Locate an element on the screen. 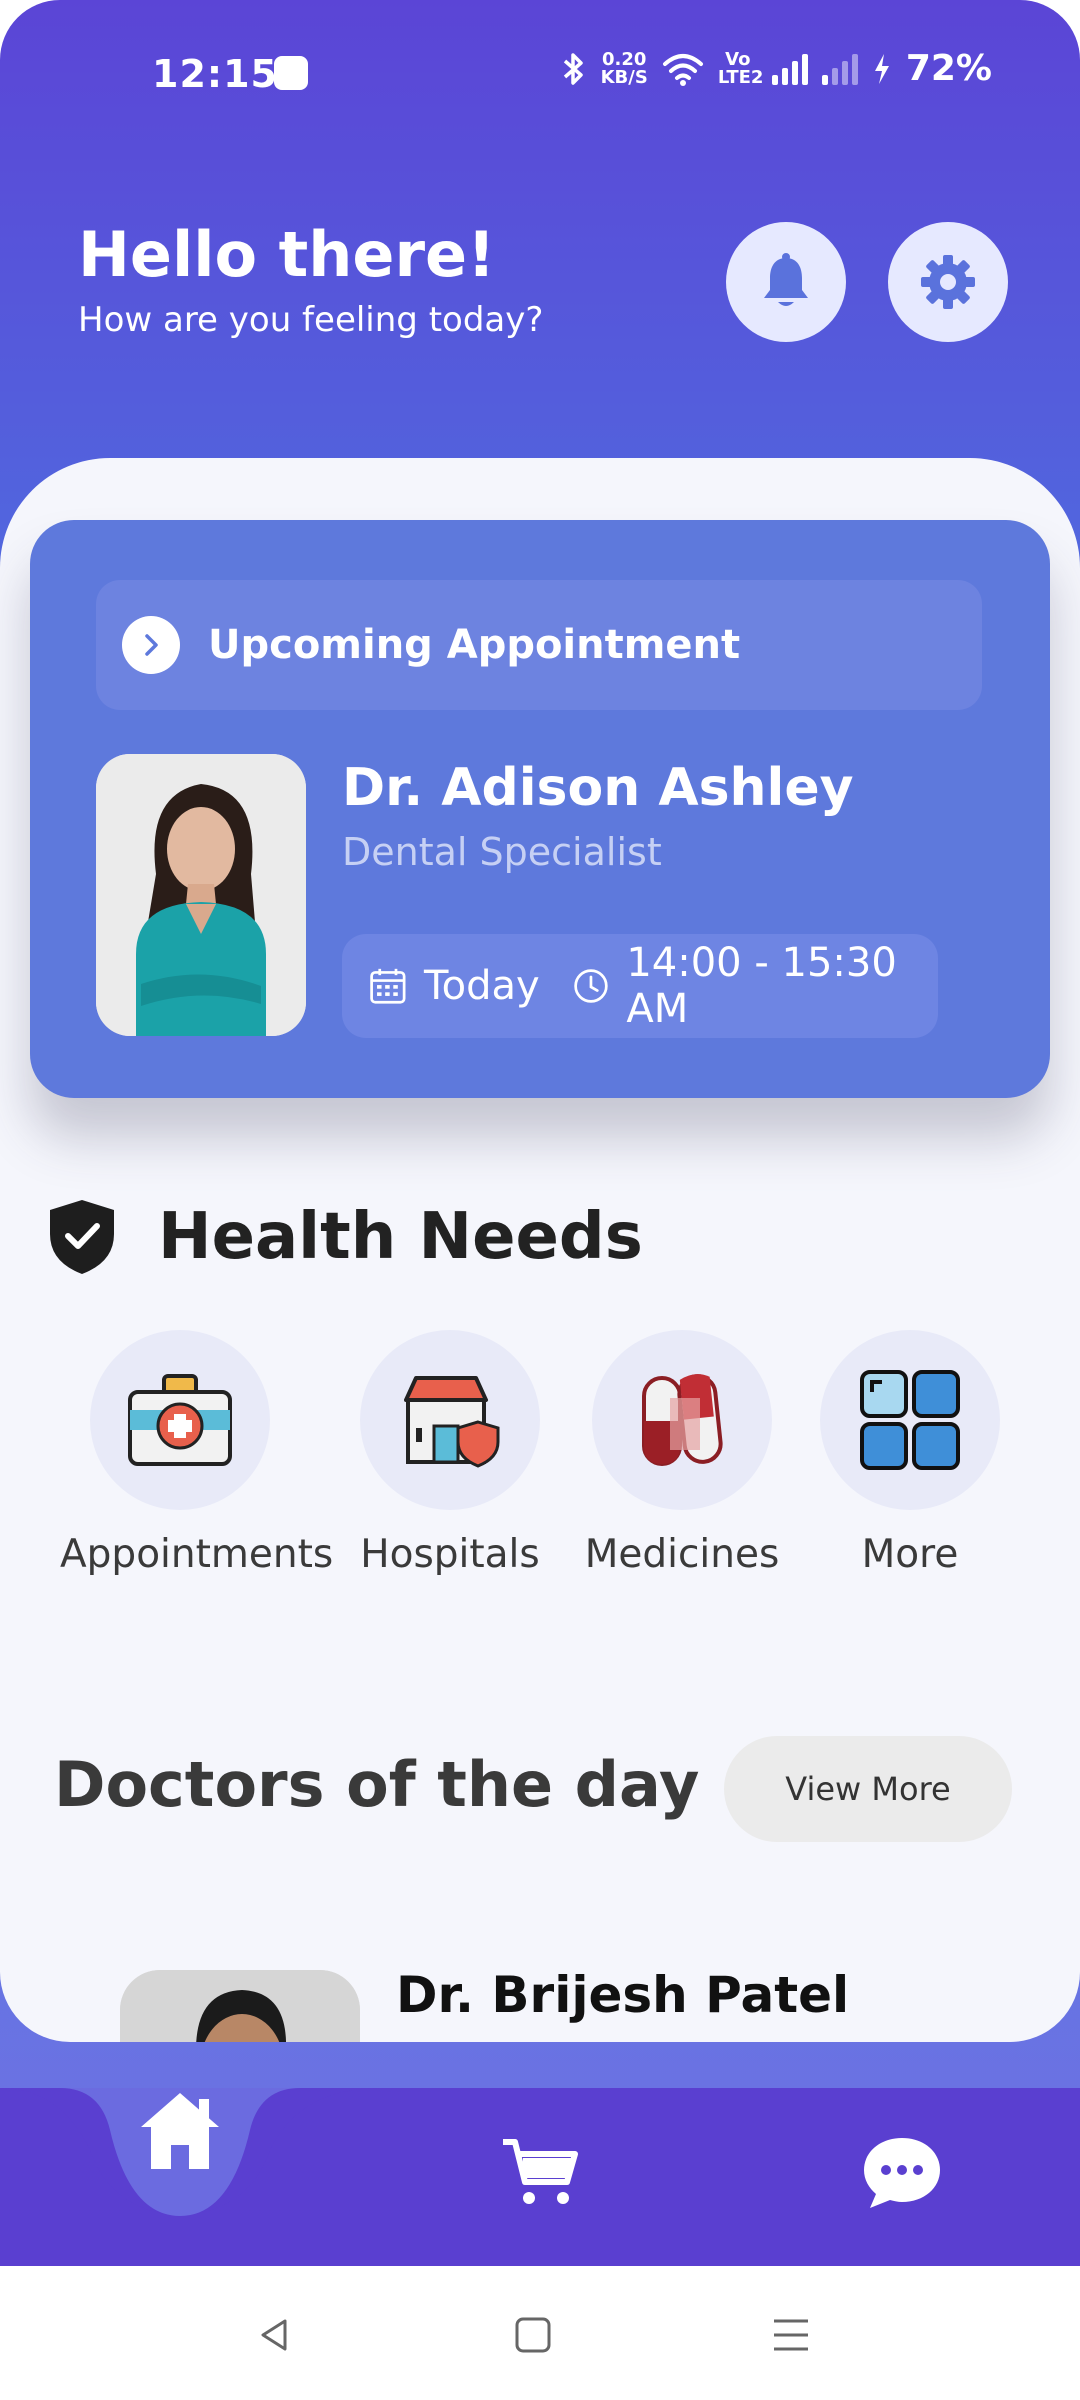  status-icons: 0.20 KB/S Vo LTE2 72% is located at coordinates (776, 68).